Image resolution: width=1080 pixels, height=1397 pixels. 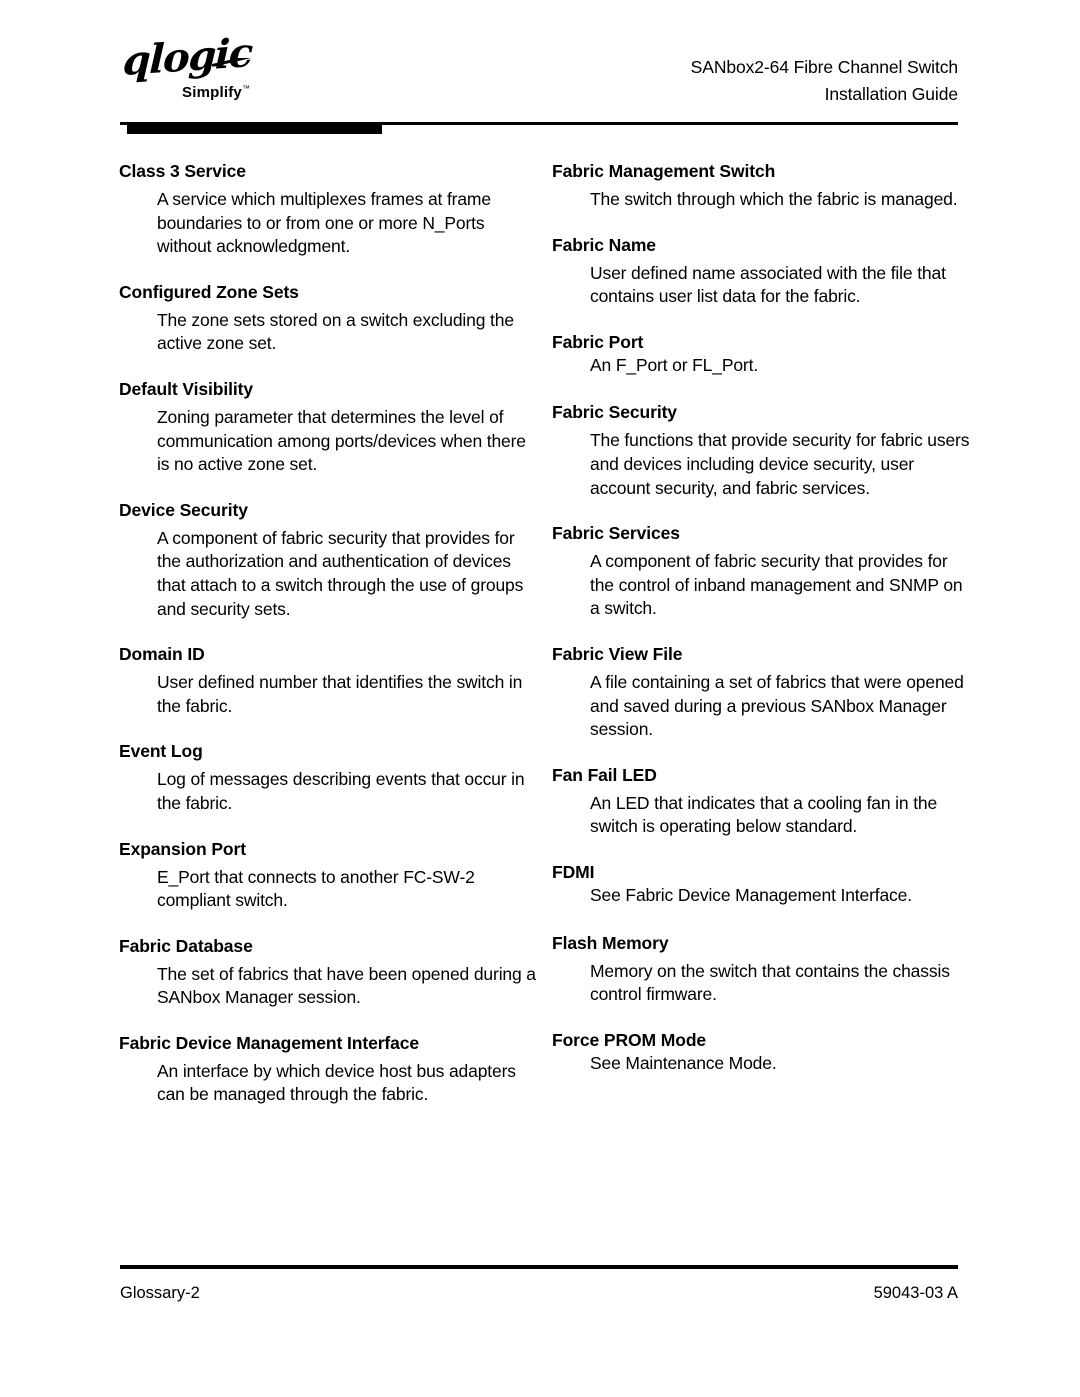 What do you see at coordinates (209, 291) in the screenshot?
I see `glossary-term: Configured Zone Sets` at bounding box center [209, 291].